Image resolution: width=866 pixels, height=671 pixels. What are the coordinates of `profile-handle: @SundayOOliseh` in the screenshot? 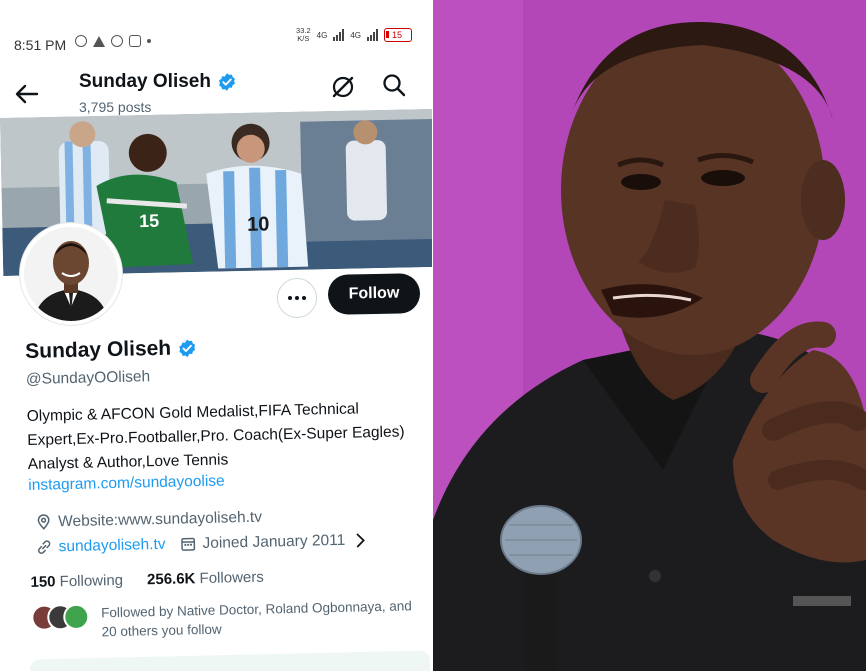 It's located at (88, 378).